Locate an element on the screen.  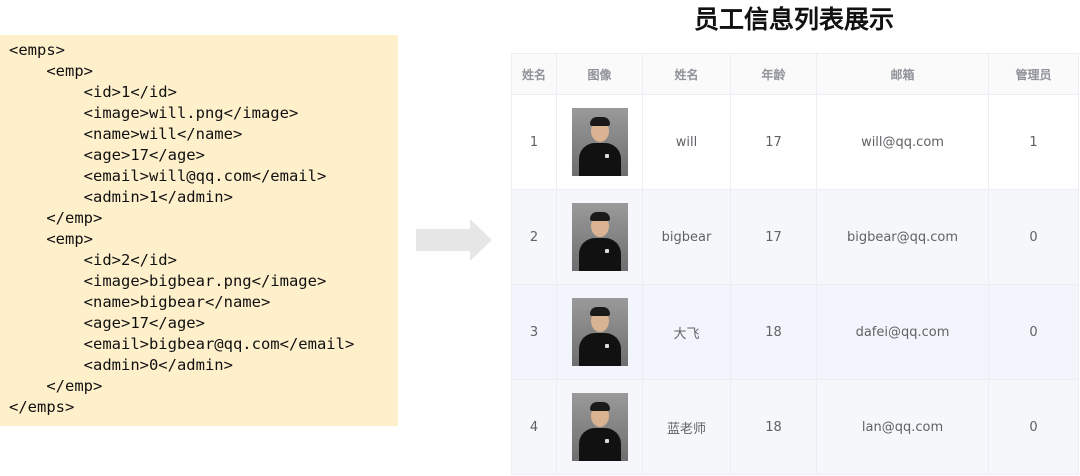
table-row: 1 will 17 will@qq.com 1 is located at coordinates (795, 142).